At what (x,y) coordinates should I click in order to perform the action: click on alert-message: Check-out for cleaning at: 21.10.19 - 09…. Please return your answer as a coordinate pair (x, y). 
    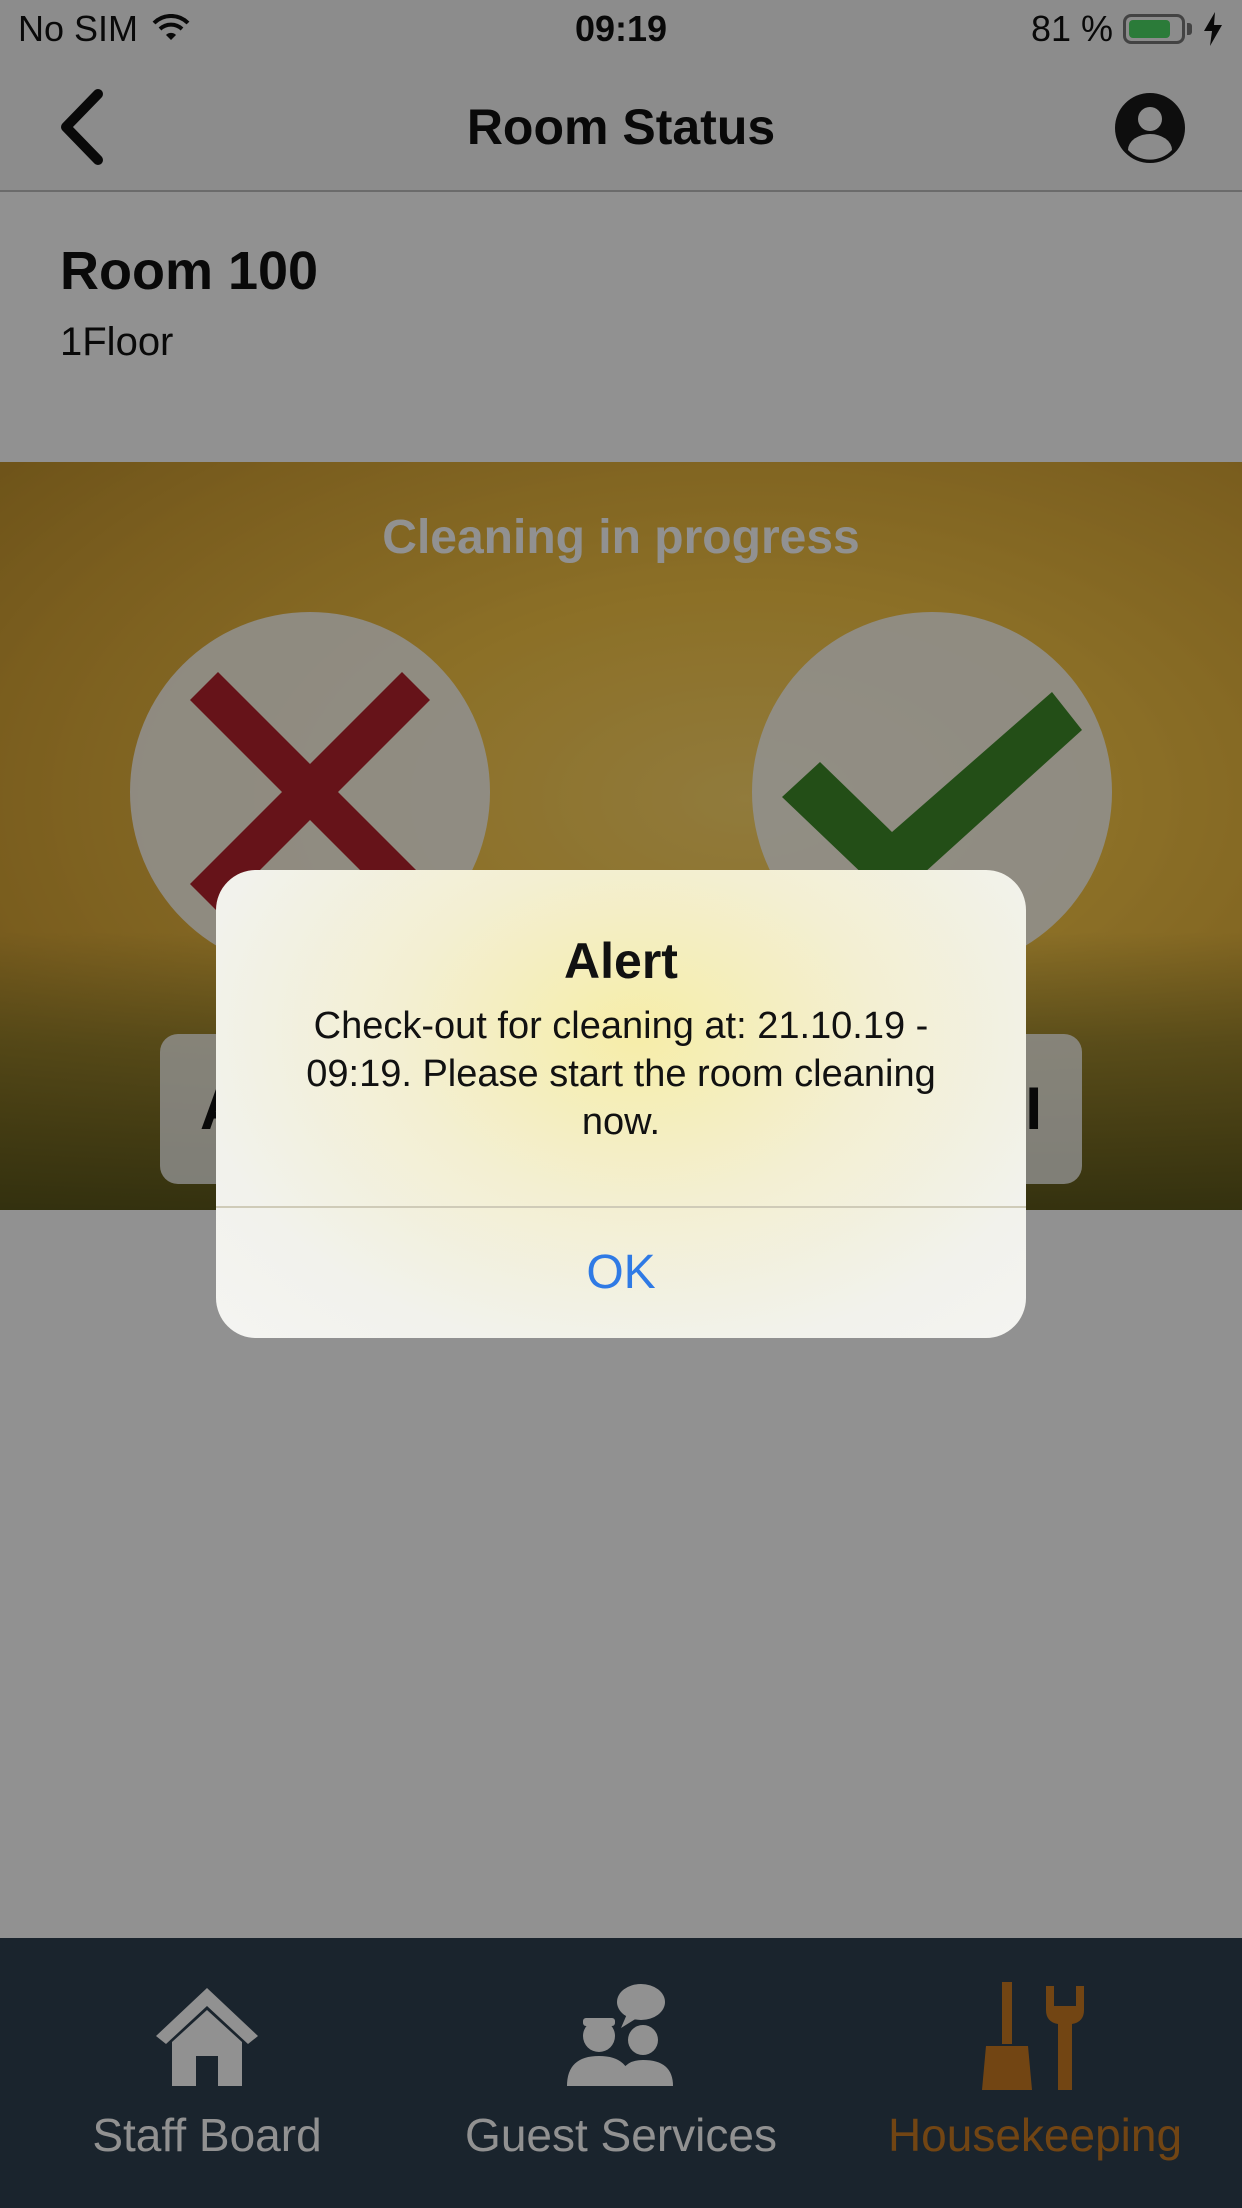
    Looking at the image, I should click on (621, 1074).